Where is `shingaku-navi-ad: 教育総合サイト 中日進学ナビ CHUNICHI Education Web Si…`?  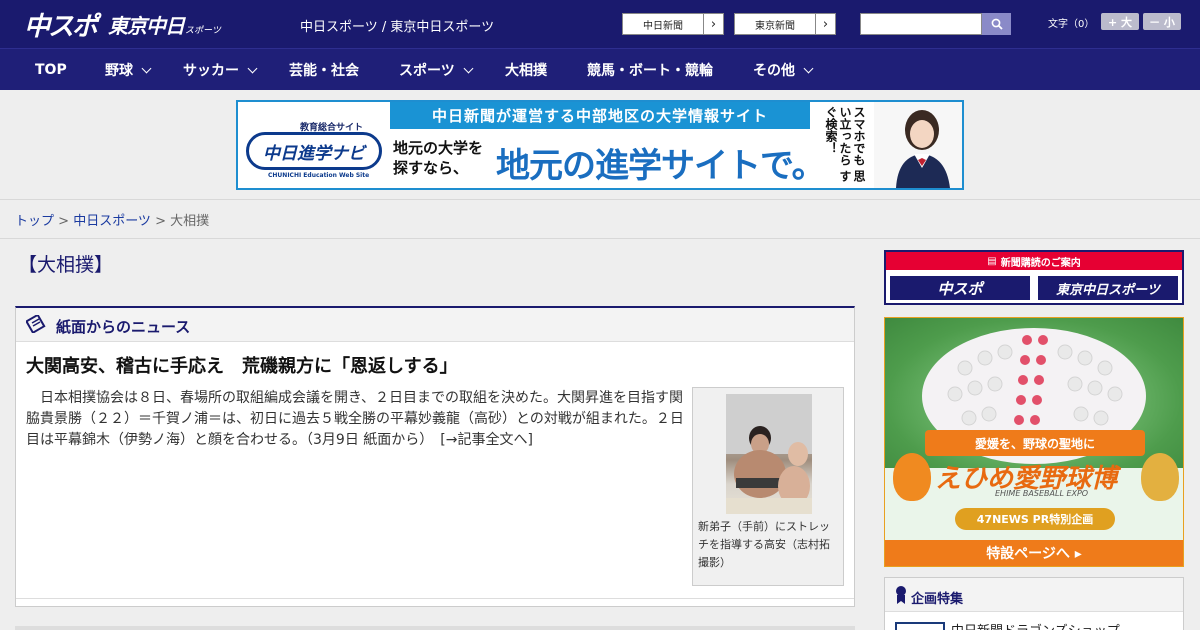 shingaku-navi-ad: 教育総合サイト 中日進学ナビ CHUNICHI Education Web Si… is located at coordinates (600, 145).